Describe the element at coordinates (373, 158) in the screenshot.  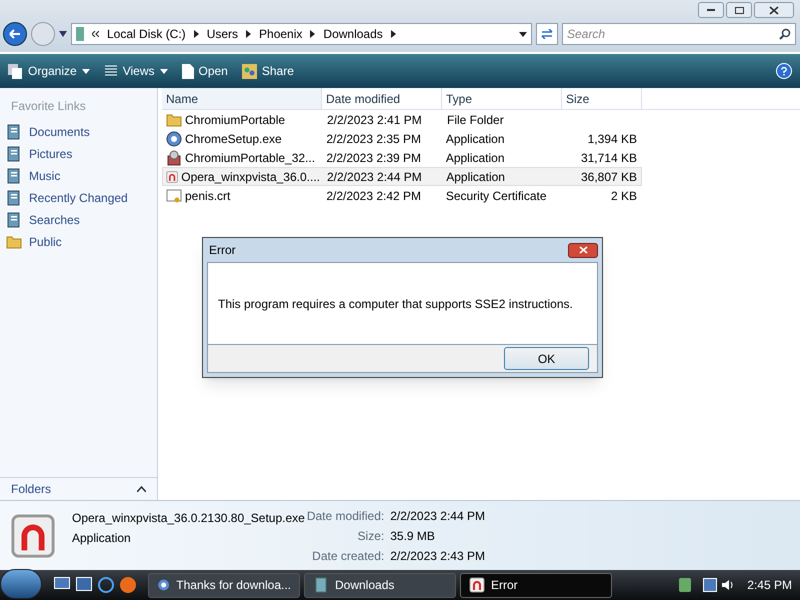
I see `date-cell-text: 2/2/2023 2:39 PM` at that location.